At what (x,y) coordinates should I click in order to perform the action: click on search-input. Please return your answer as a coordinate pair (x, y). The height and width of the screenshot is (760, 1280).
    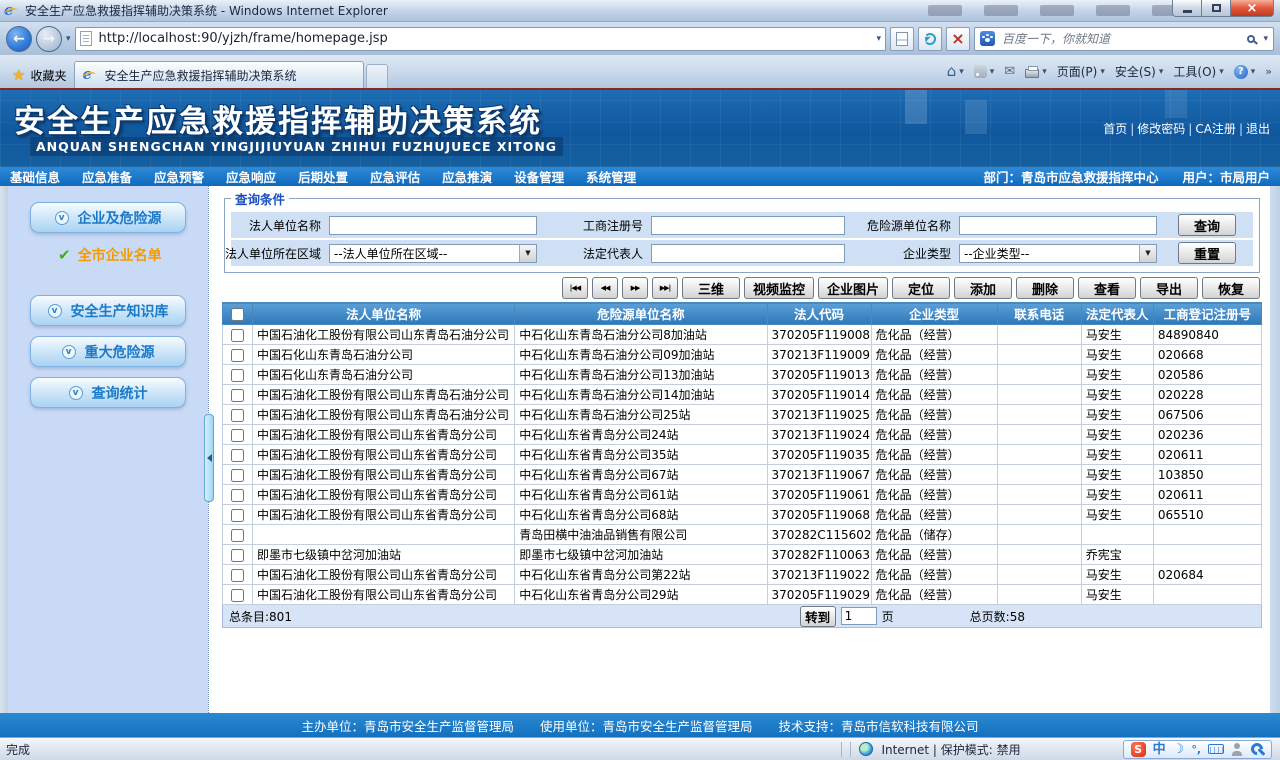
    Looking at the image, I should click on (1121, 38).